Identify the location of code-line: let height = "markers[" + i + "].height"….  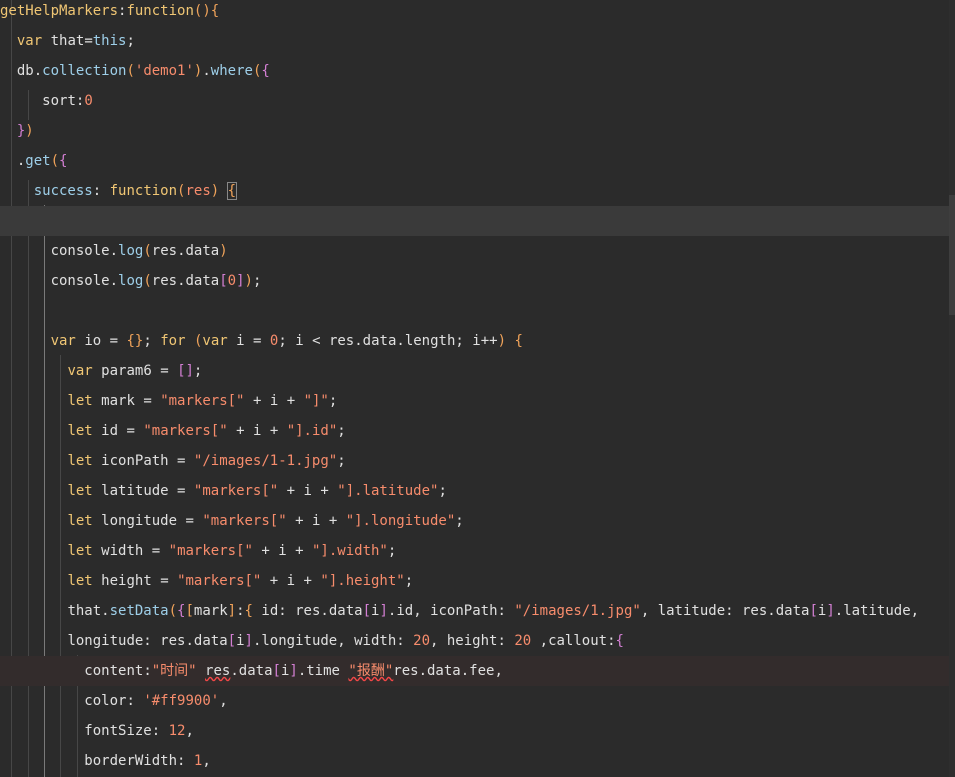
(475, 581).